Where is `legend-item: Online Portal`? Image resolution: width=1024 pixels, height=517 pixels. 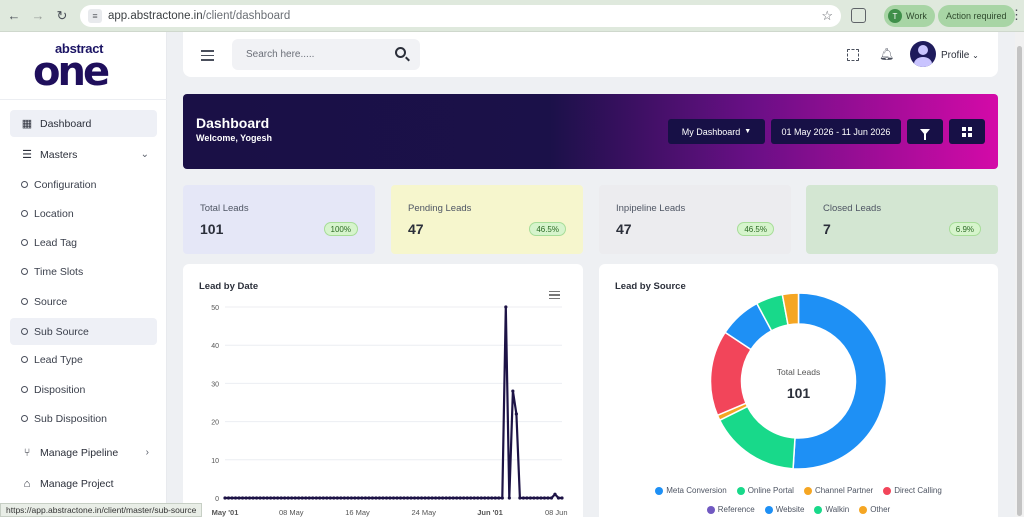
legend-item: Online Portal is located at coordinates (765, 490).